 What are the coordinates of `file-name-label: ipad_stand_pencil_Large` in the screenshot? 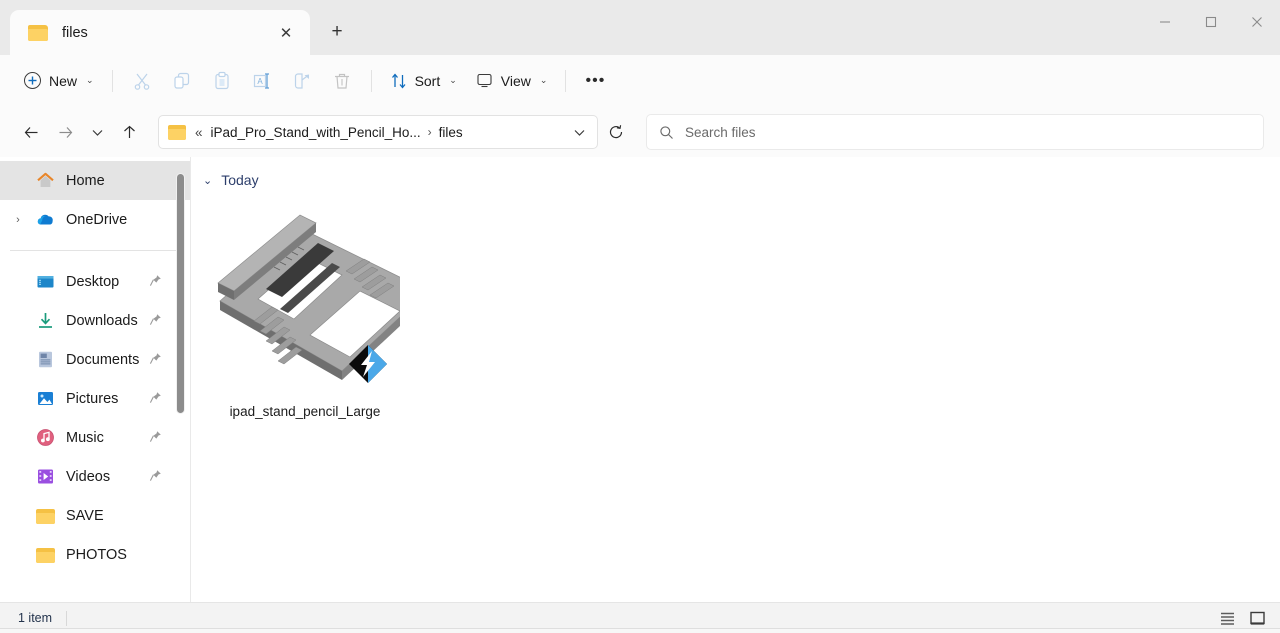 It's located at (305, 411).